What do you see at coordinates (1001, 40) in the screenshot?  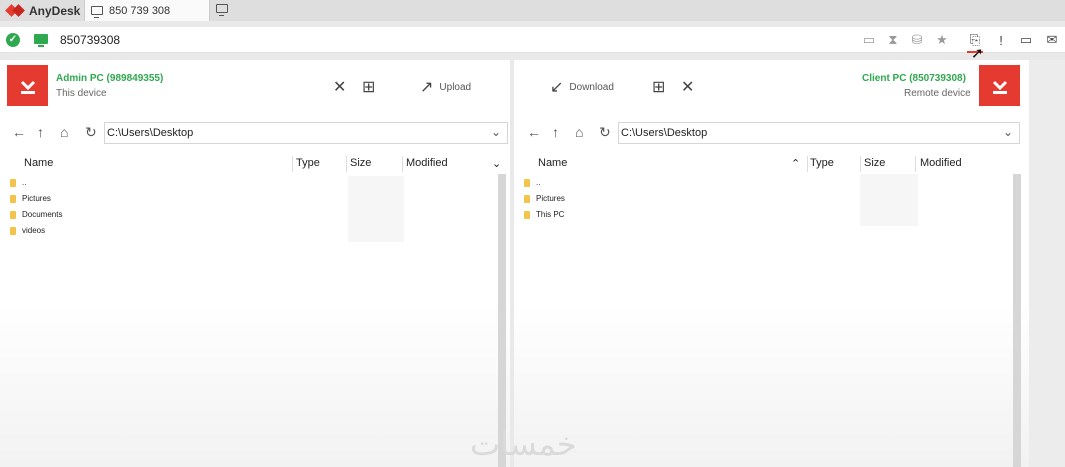 I see `alert-icon: !` at bounding box center [1001, 40].